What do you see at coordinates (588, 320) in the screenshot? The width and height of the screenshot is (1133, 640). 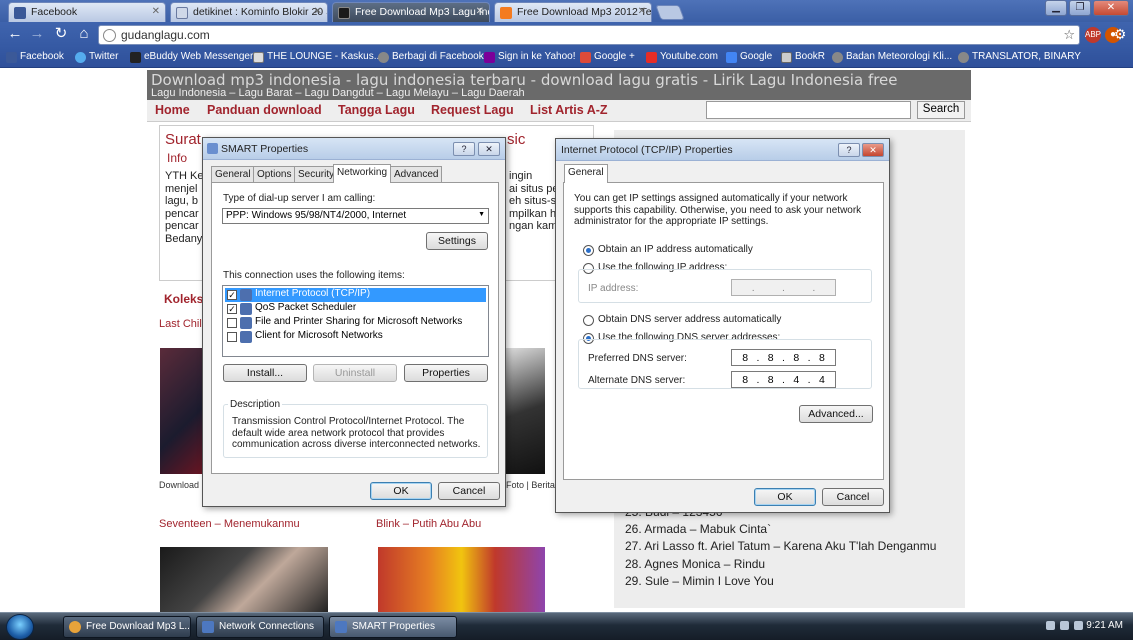 I see `obtain-dns-radio` at bounding box center [588, 320].